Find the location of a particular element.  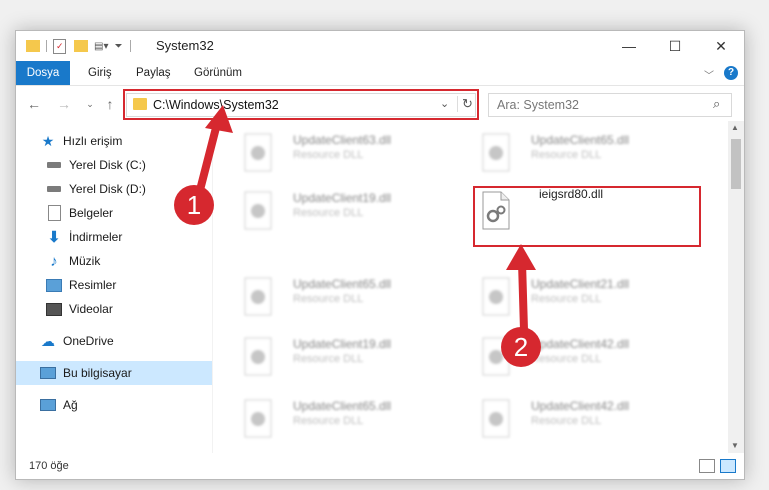

arrow-2-shaft is located at coordinates (523, 296).